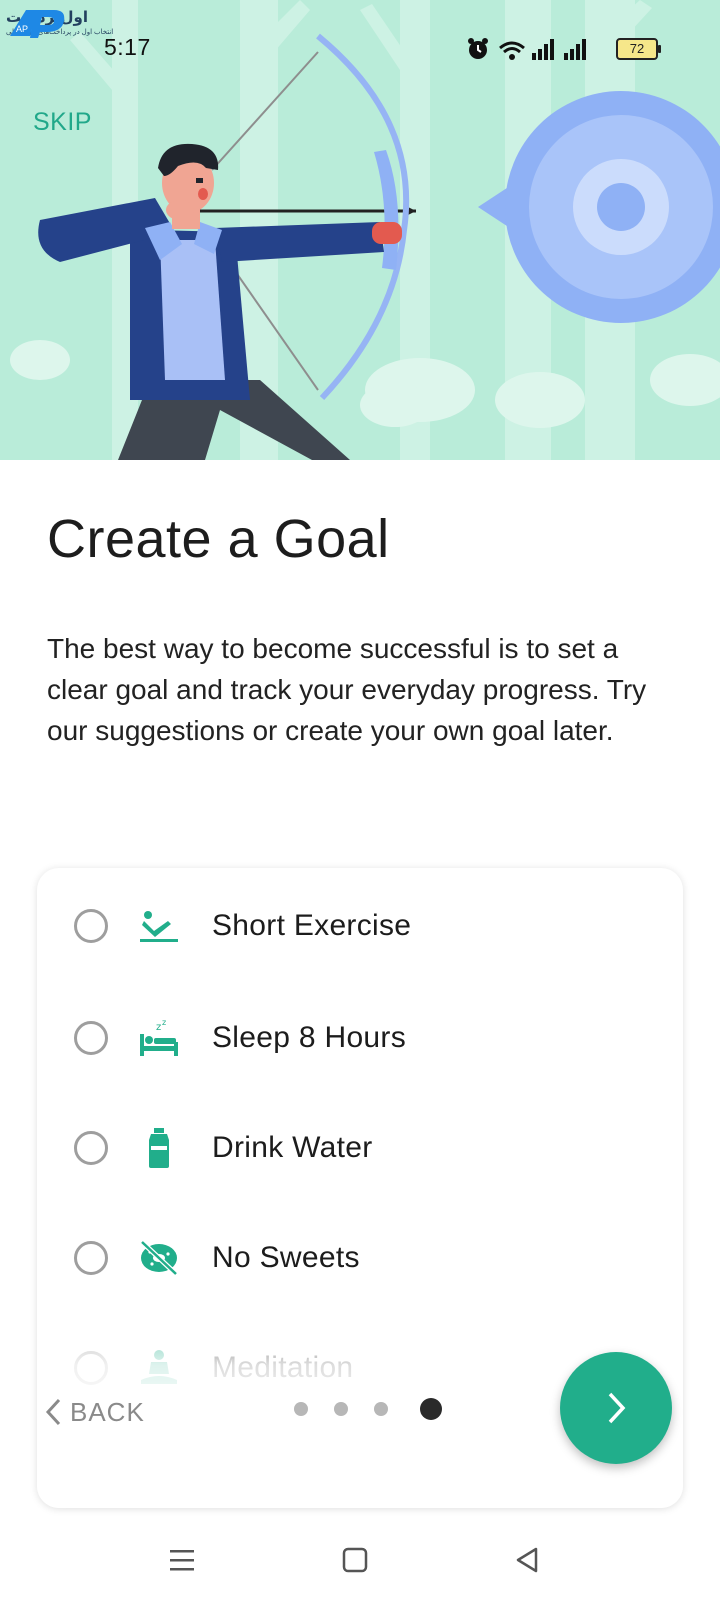 Image resolution: width=720 pixels, height=1600 pixels. What do you see at coordinates (22, 29) in the screenshot?
I see `svg-text: AP` at bounding box center [22, 29].